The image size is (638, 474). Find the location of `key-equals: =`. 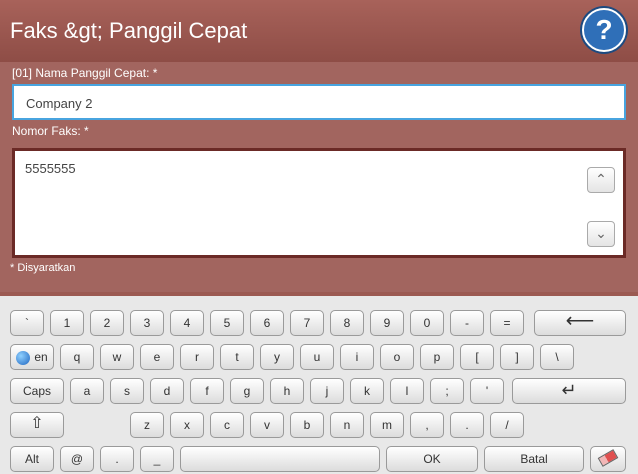

key-equals: = is located at coordinates (507, 323).